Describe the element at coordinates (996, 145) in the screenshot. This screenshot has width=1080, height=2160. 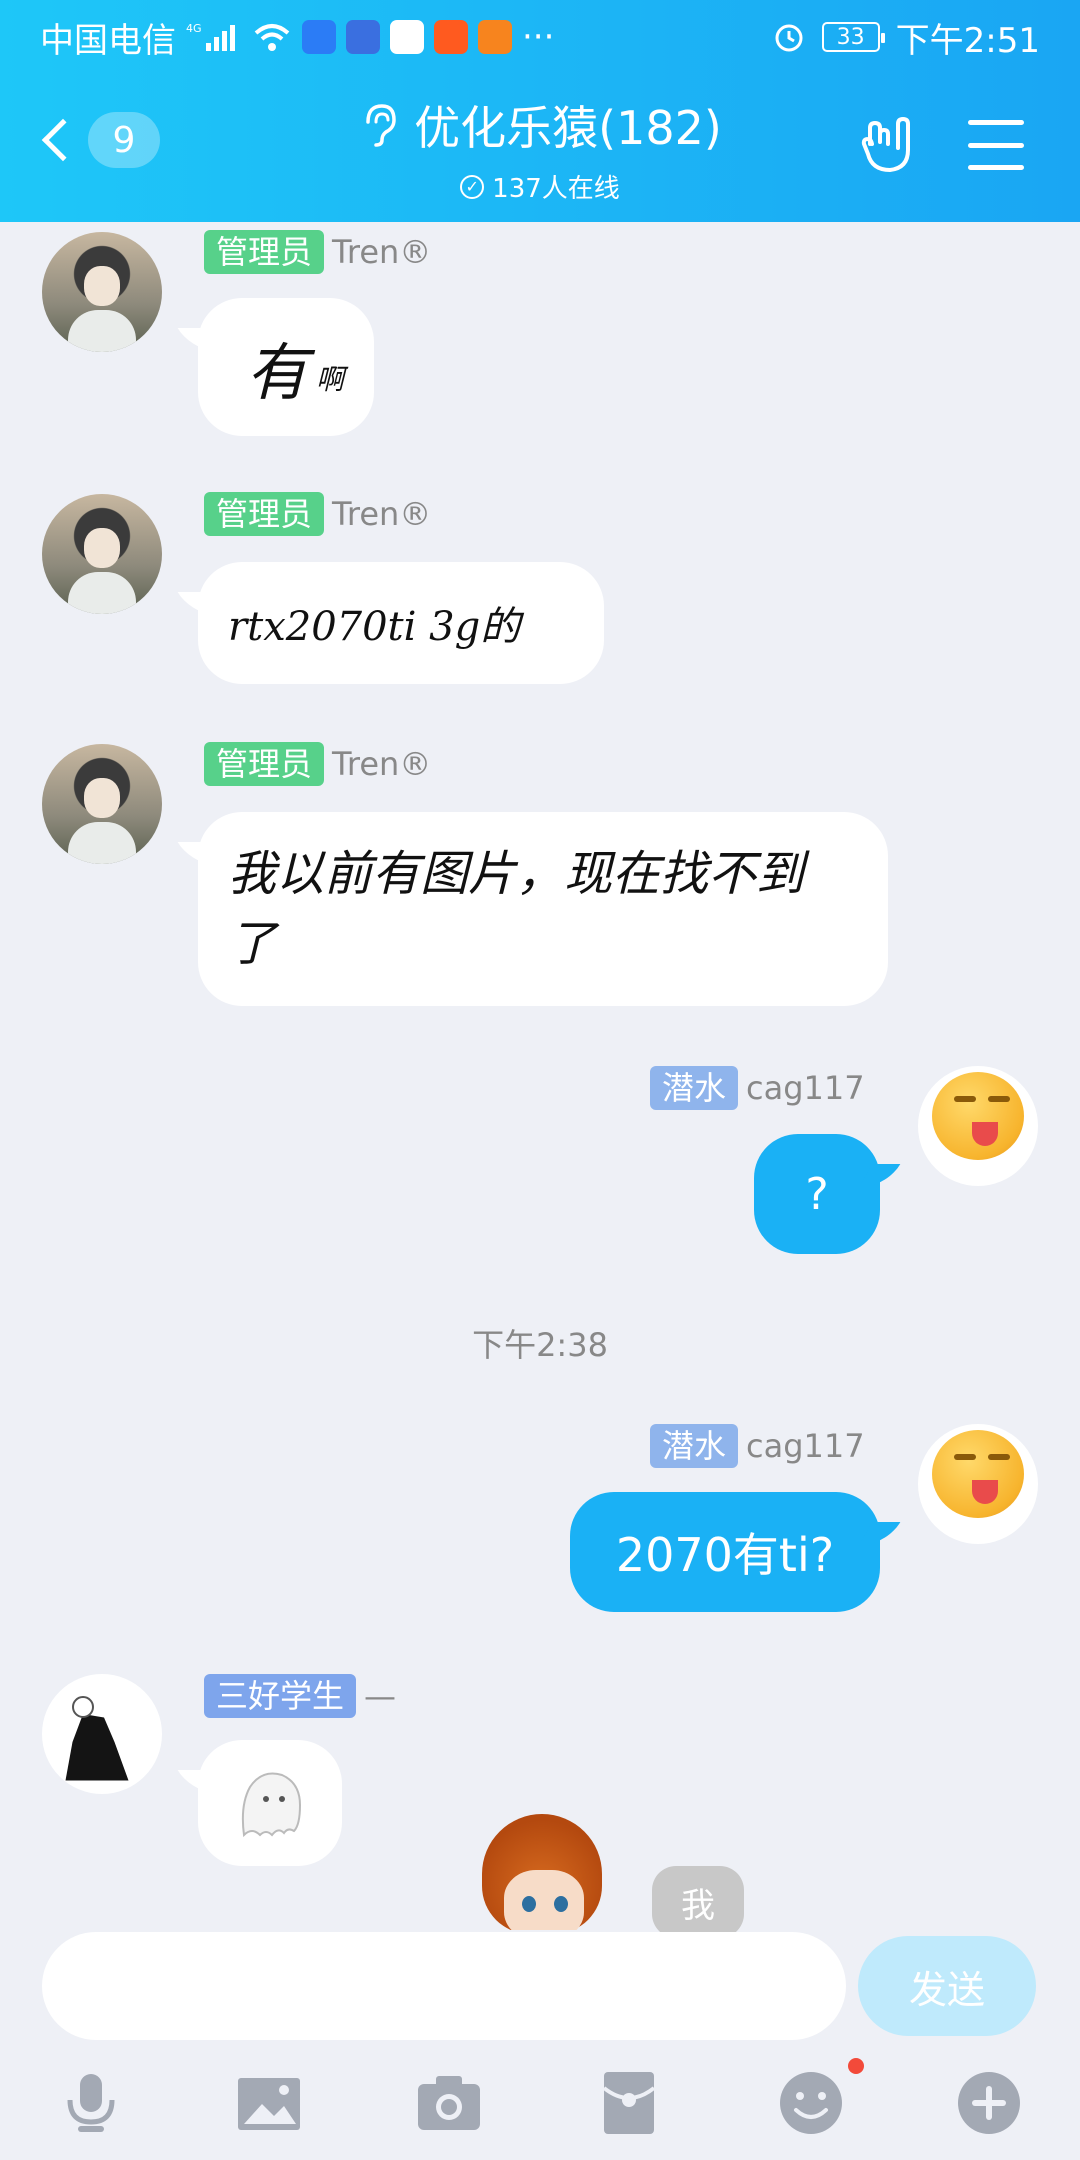
I see `menu-icon` at that location.